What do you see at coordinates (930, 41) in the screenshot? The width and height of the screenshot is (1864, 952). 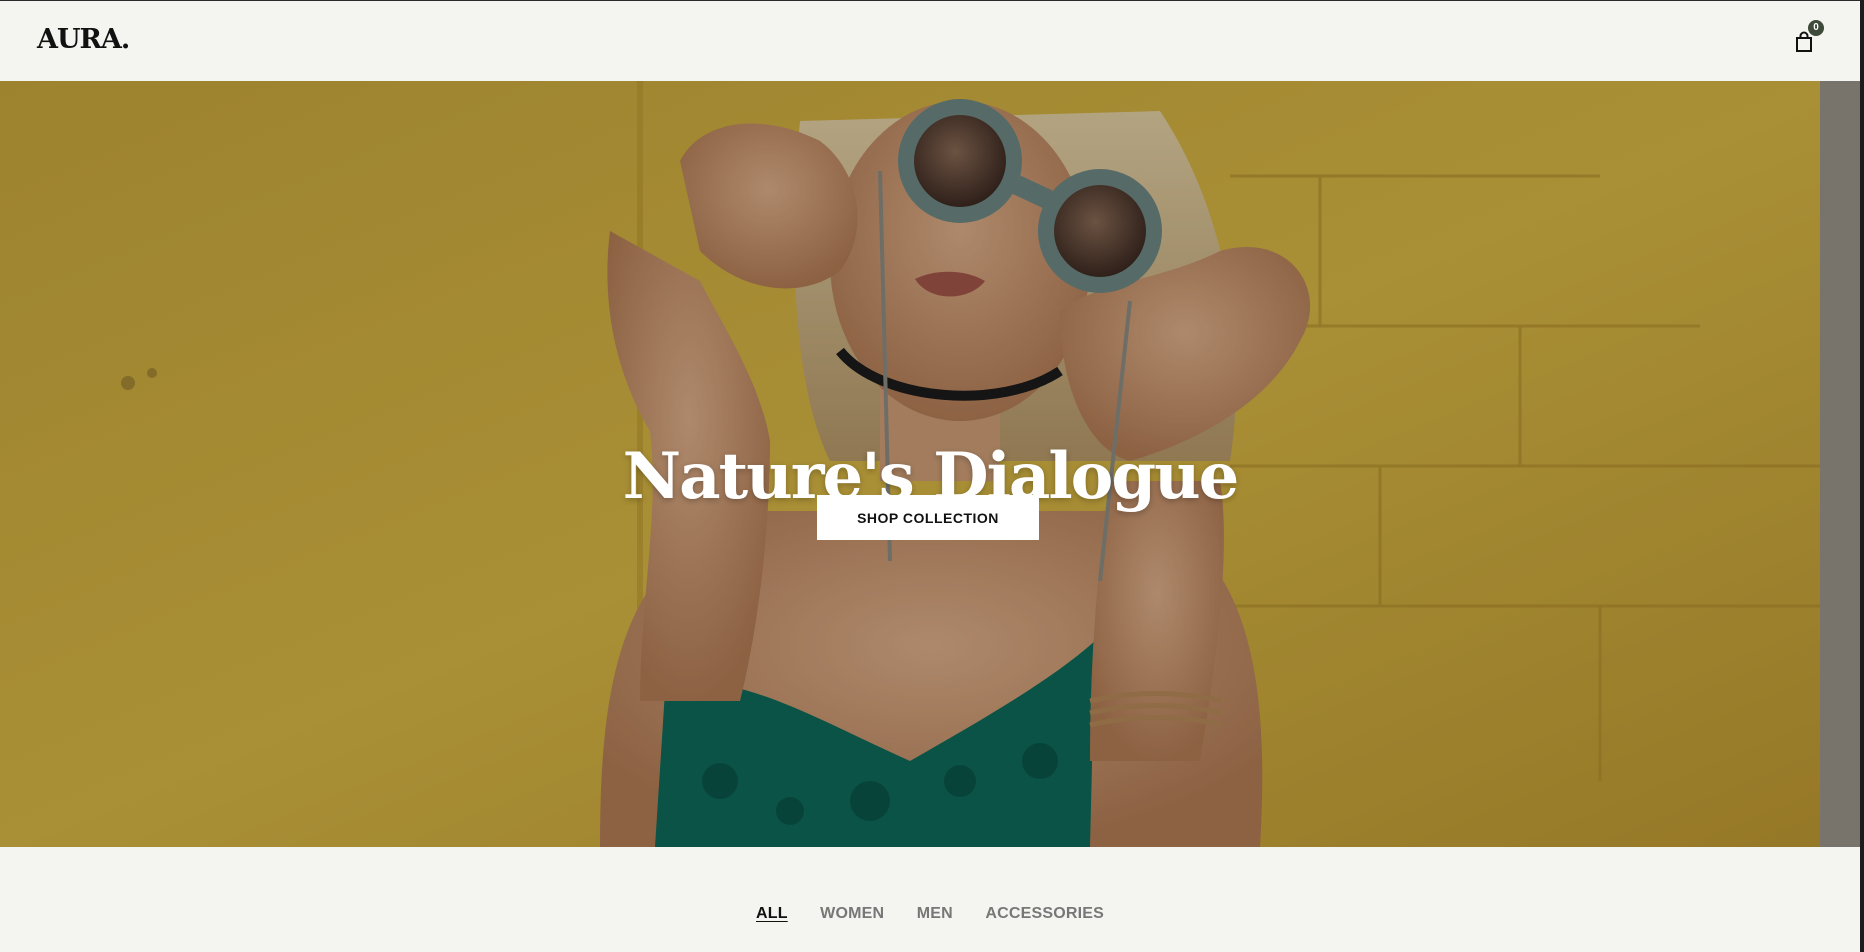 I see `site-header: AURA. 0` at bounding box center [930, 41].